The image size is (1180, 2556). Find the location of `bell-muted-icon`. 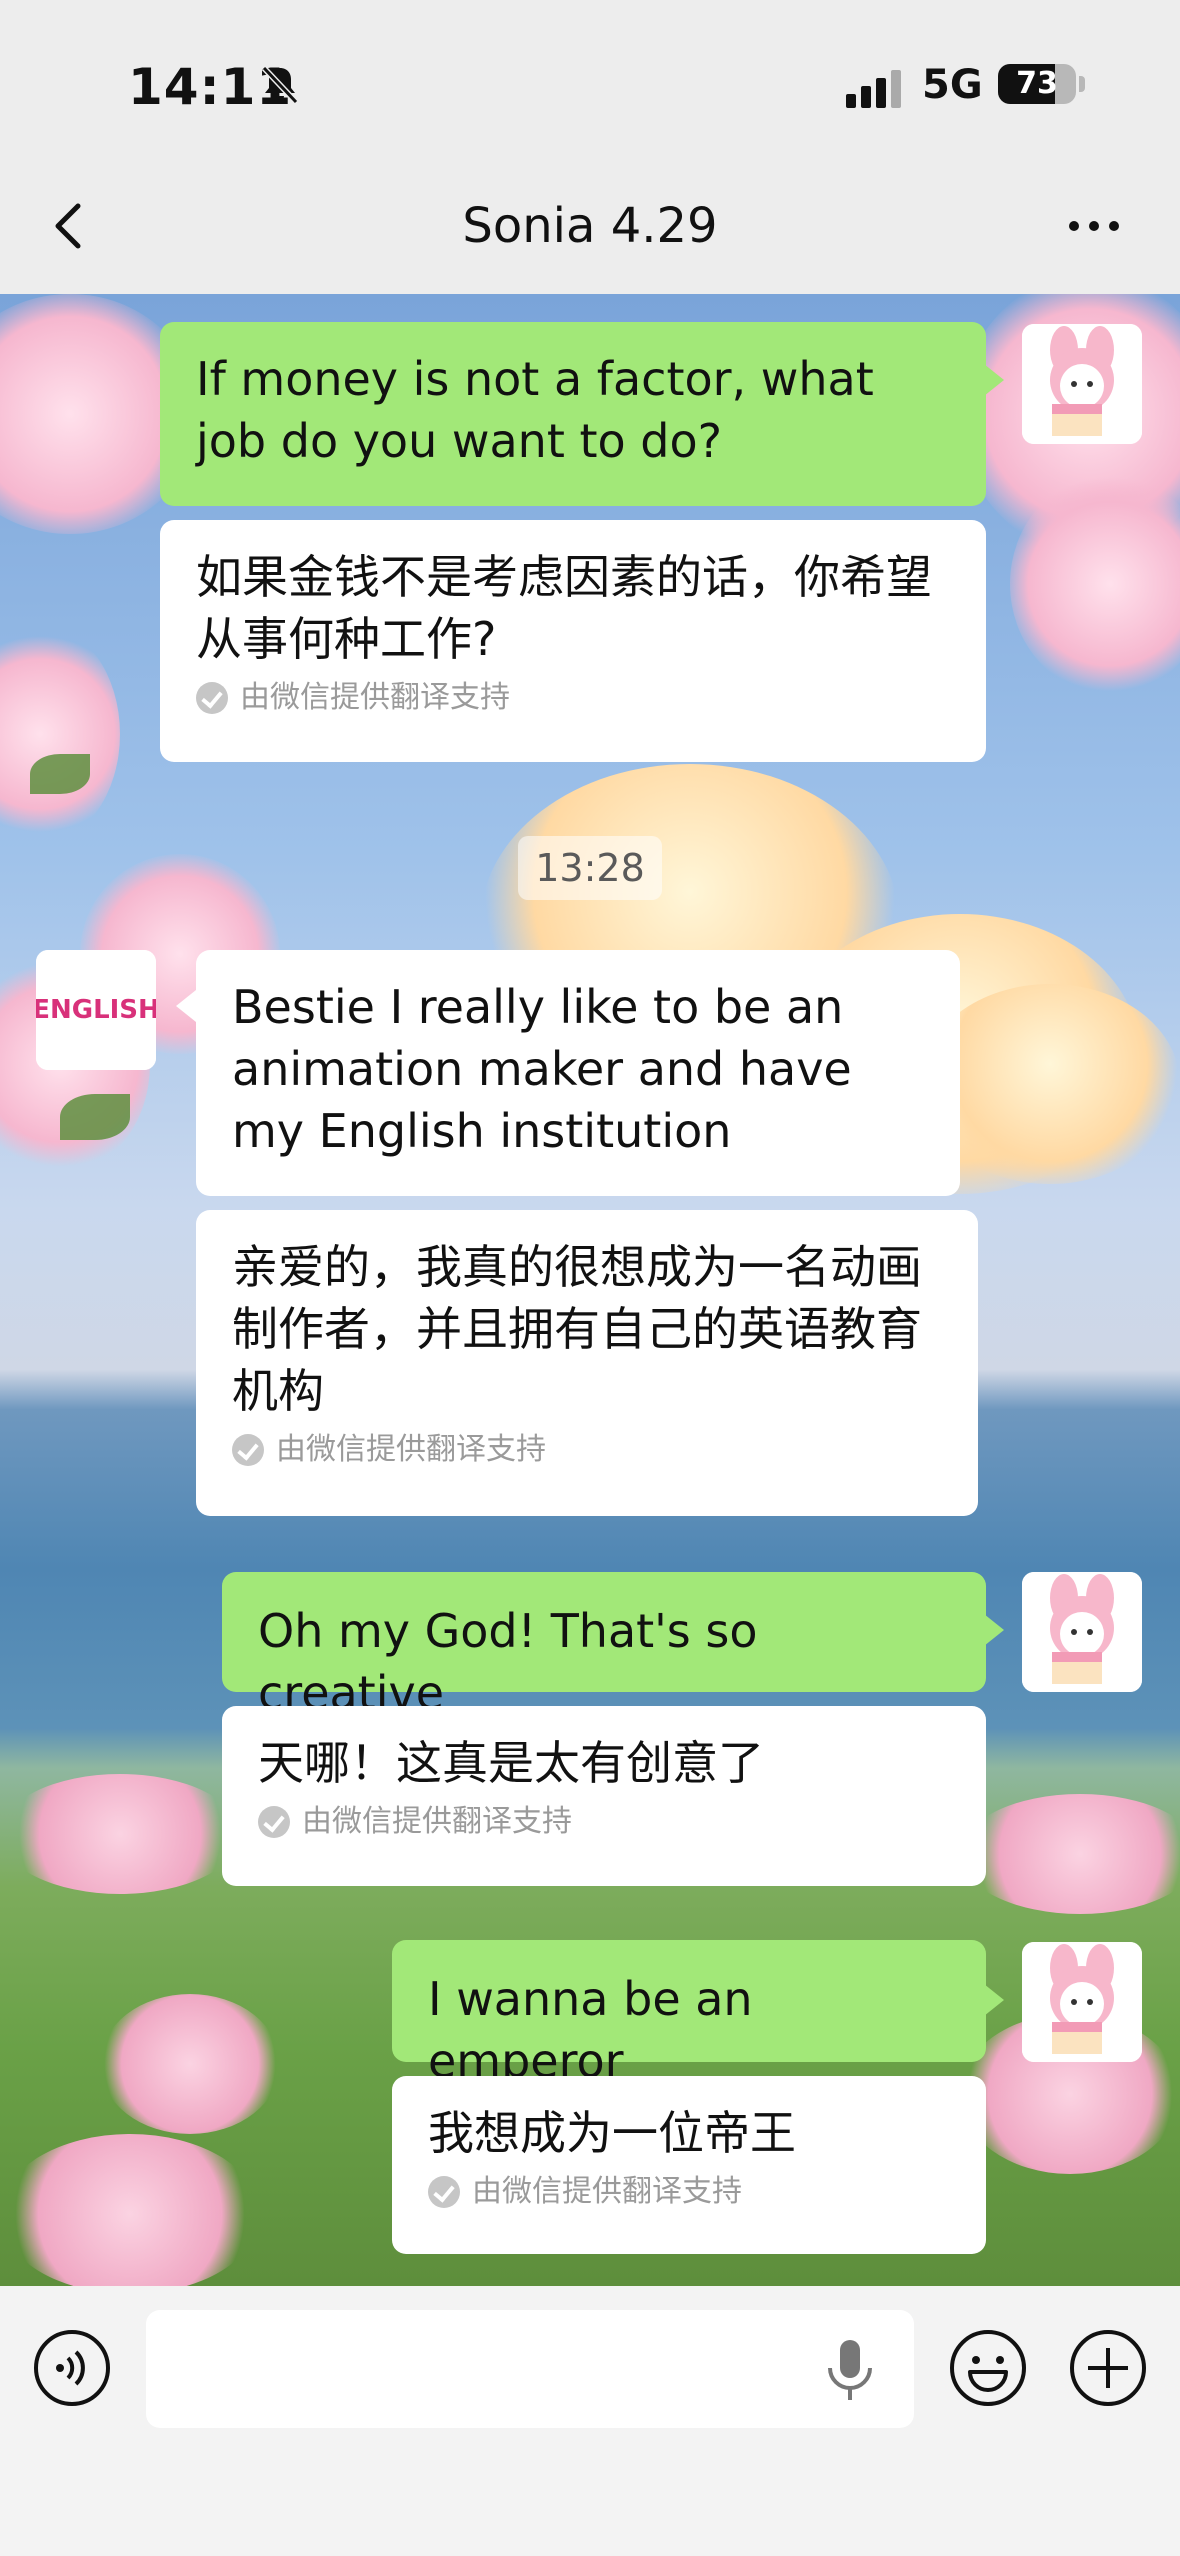

bell-muted-icon is located at coordinates (280, 85).